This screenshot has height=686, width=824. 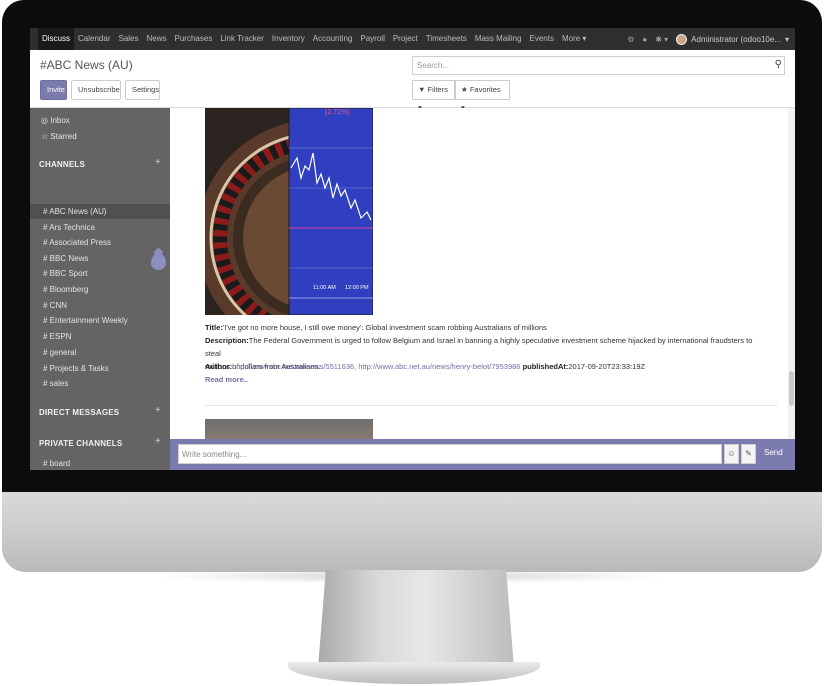 What do you see at coordinates (100, 227) in the screenshot?
I see `sidebar-item-ars-technica: # Ars Technica` at bounding box center [100, 227].